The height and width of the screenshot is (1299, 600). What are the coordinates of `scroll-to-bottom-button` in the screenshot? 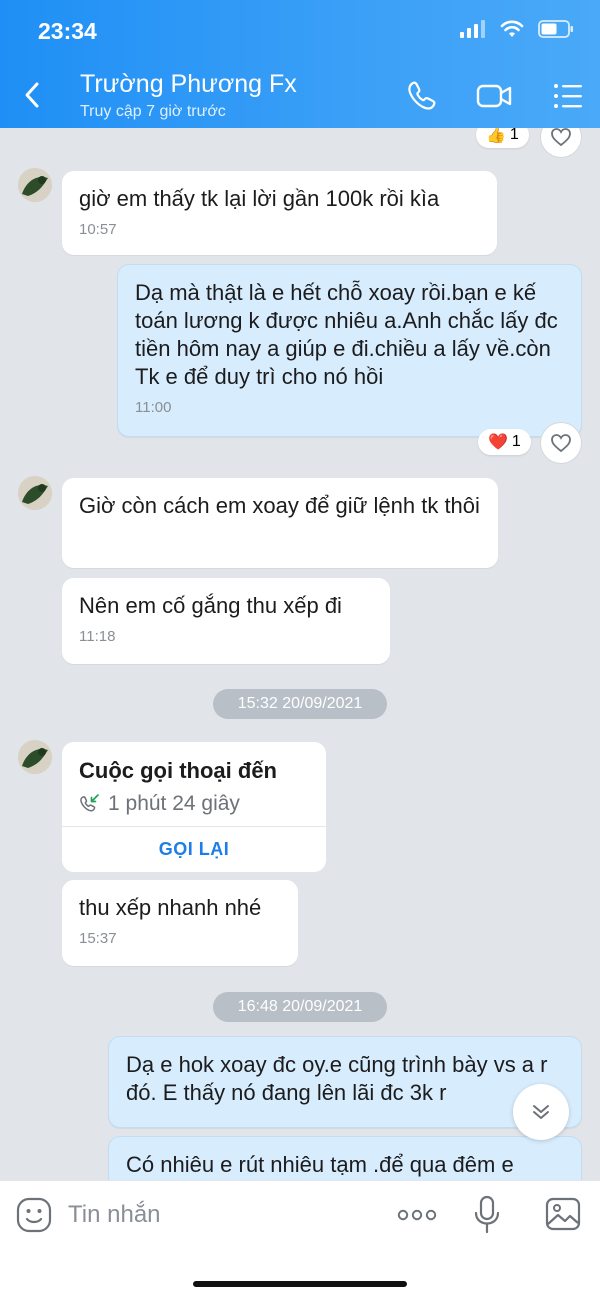 It's located at (541, 1112).